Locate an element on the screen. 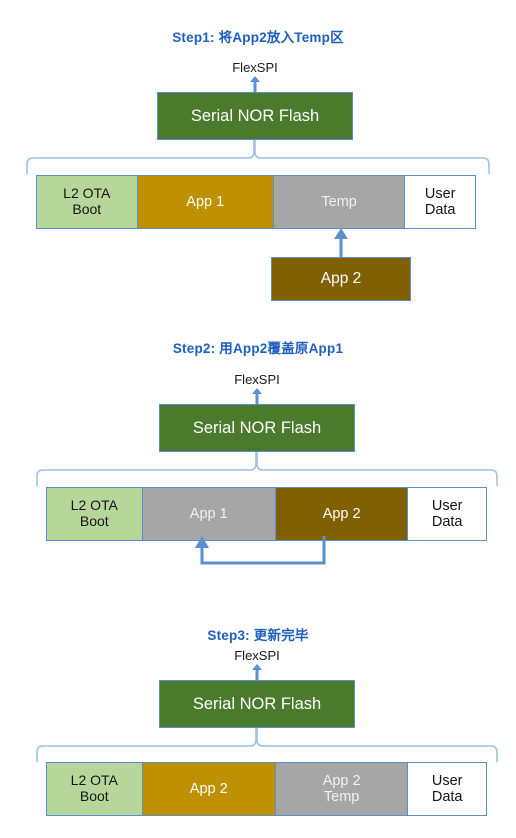 The image size is (516, 838). step3-seg3-line1: User is located at coordinates (447, 780).